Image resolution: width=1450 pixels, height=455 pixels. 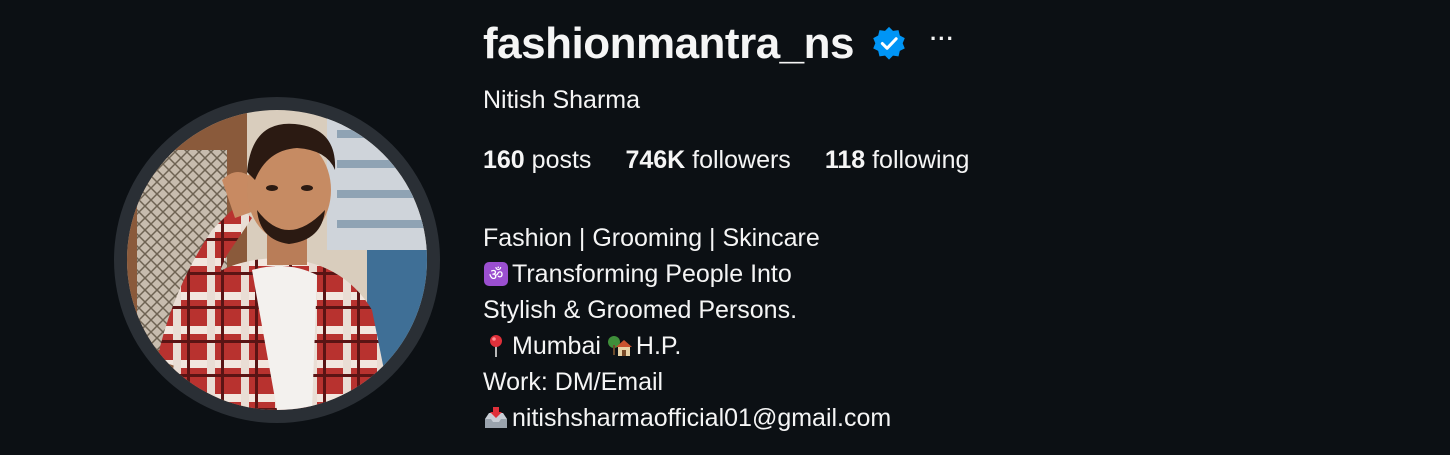 What do you see at coordinates (496, 346) in the screenshot?
I see `pin-icon` at bounding box center [496, 346].